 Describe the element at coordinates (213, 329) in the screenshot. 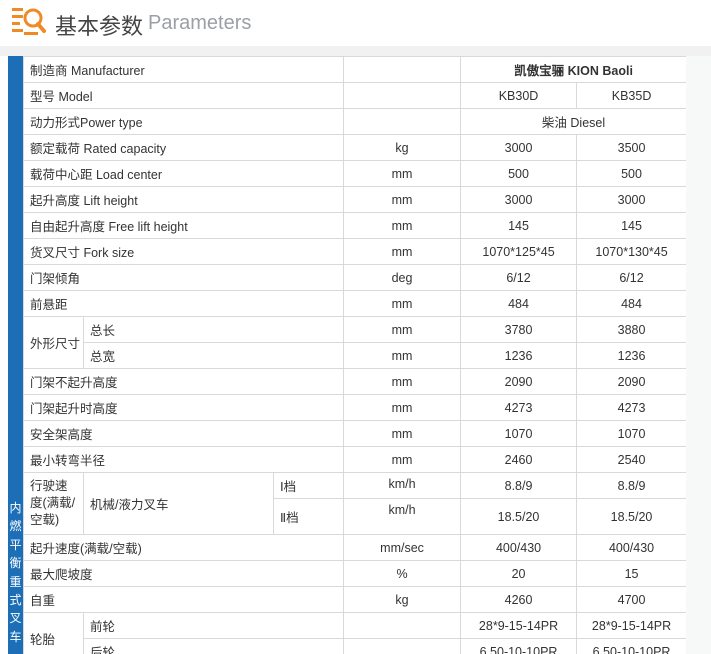

I see `sub-label: 总长` at that location.